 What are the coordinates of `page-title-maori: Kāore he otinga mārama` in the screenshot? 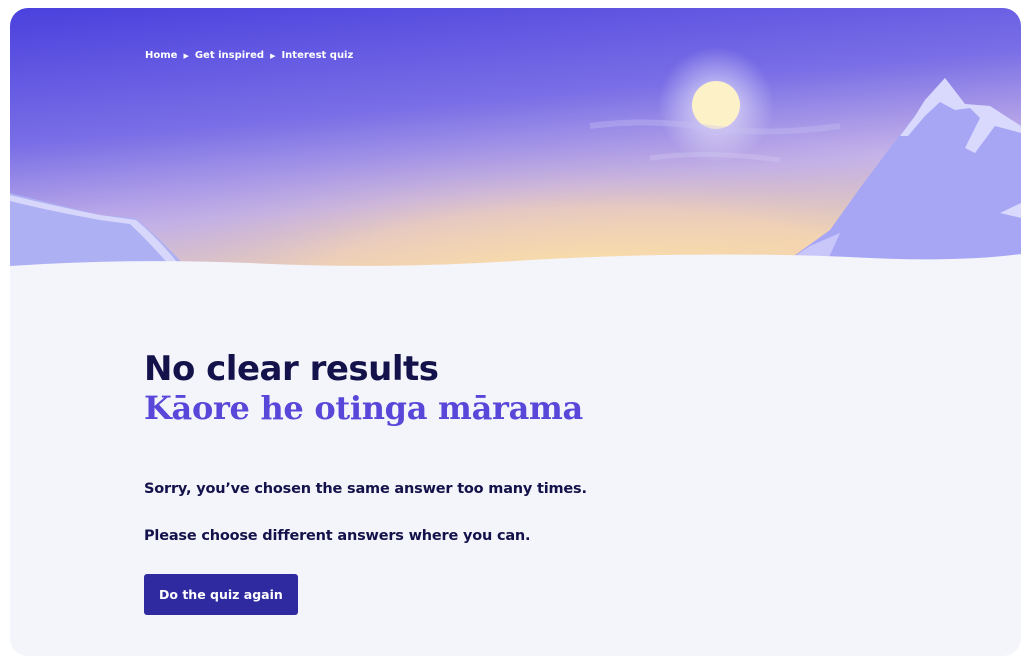 It's located at (363, 408).